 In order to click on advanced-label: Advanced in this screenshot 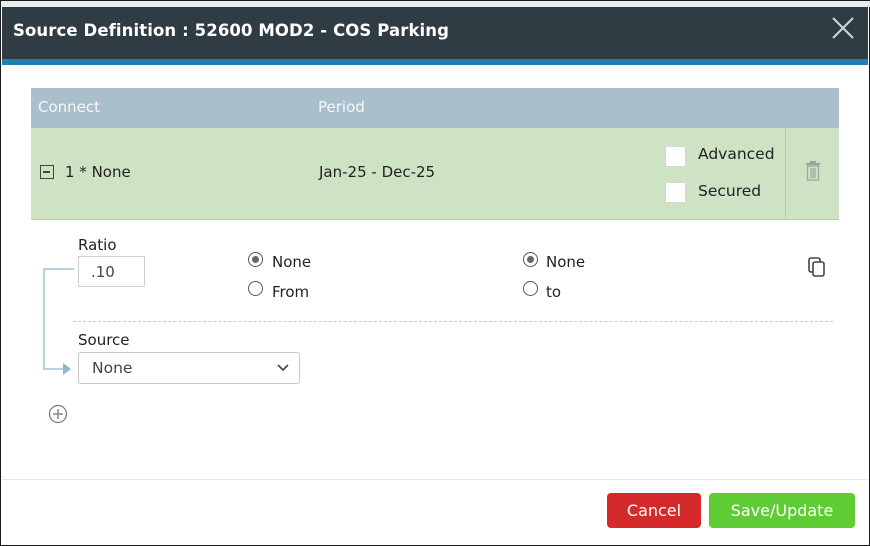, I will do `click(736, 154)`.